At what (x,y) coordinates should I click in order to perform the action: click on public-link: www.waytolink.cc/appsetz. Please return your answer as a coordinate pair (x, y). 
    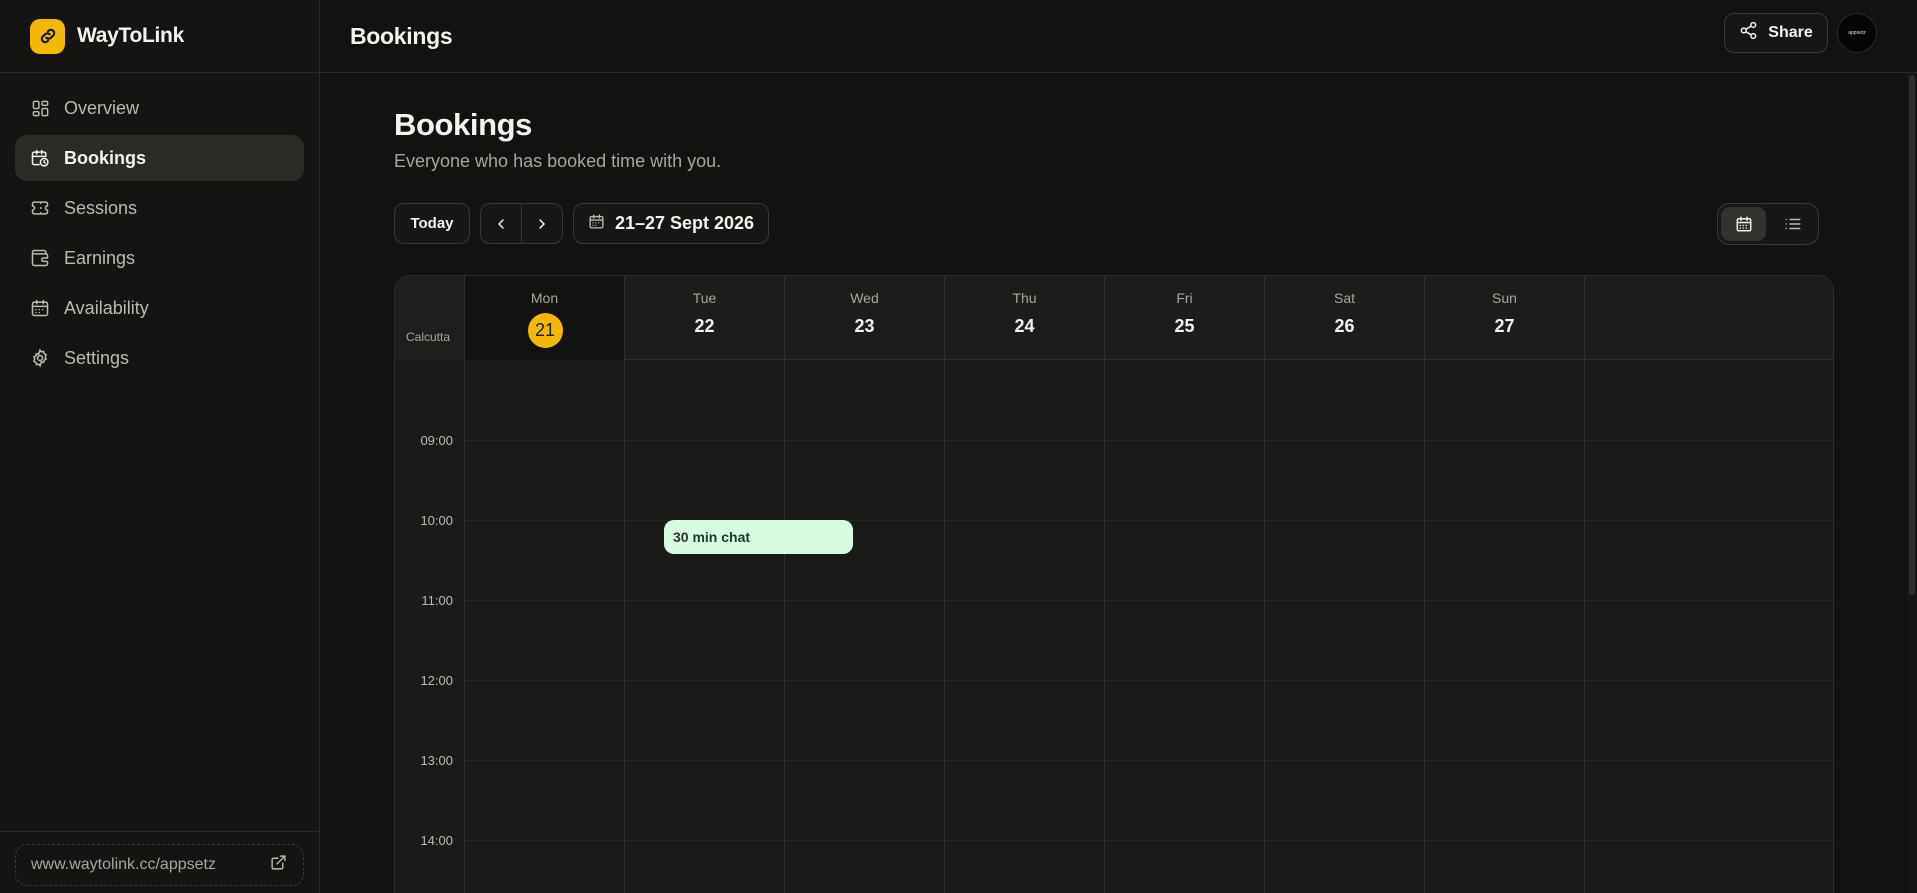
    Looking at the image, I should click on (159, 865).